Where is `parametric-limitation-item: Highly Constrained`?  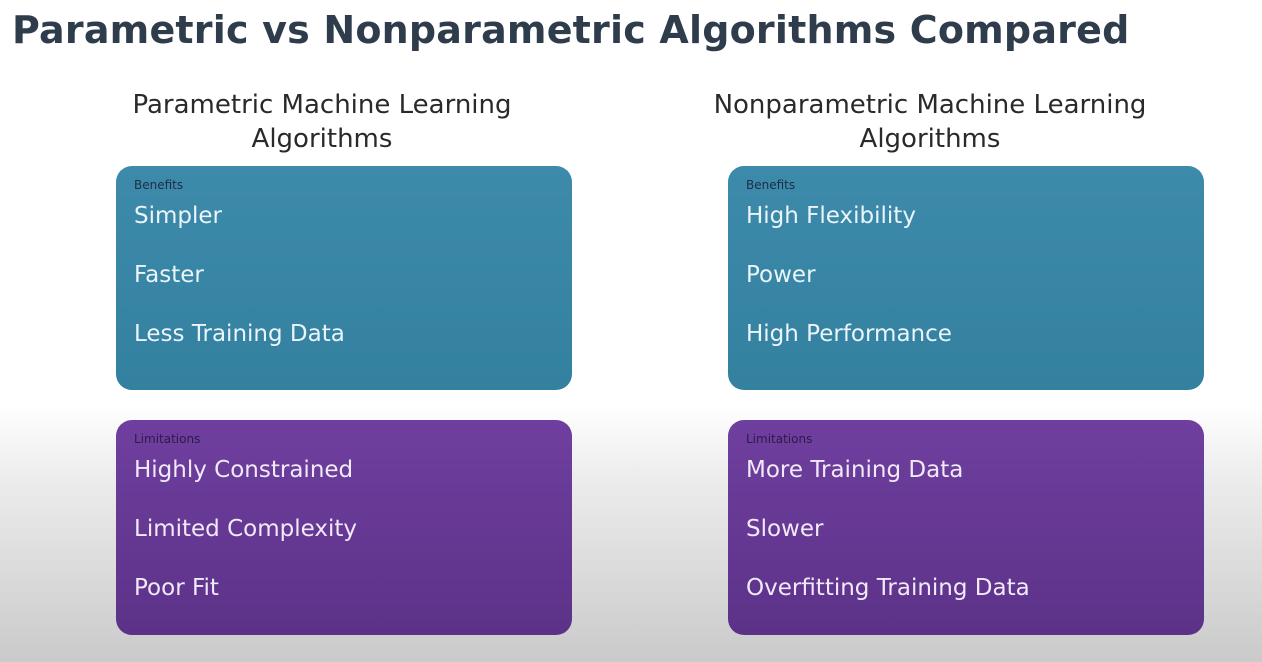 parametric-limitation-item: Highly Constrained is located at coordinates (244, 470).